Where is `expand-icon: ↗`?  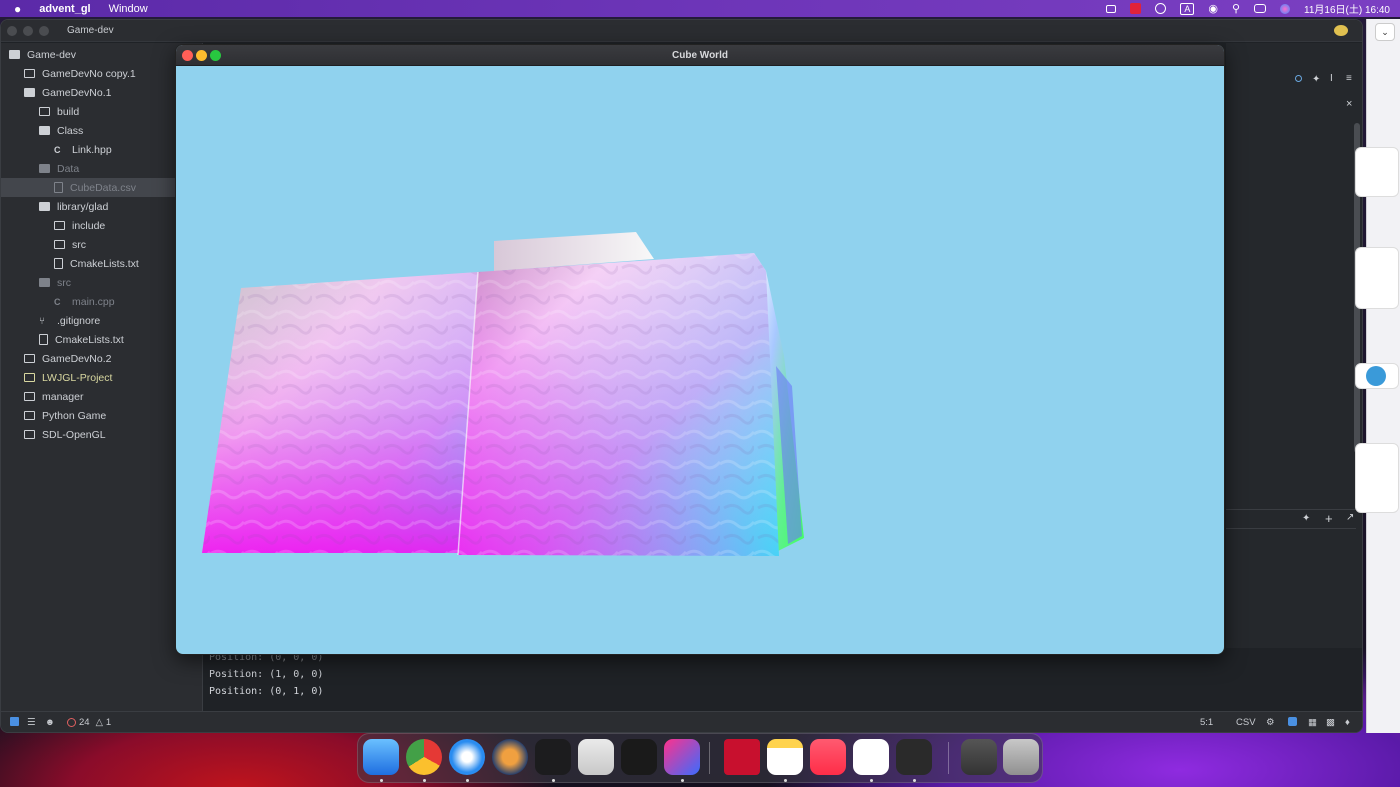
expand-icon: ↗ is located at coordinates (1350, 517).